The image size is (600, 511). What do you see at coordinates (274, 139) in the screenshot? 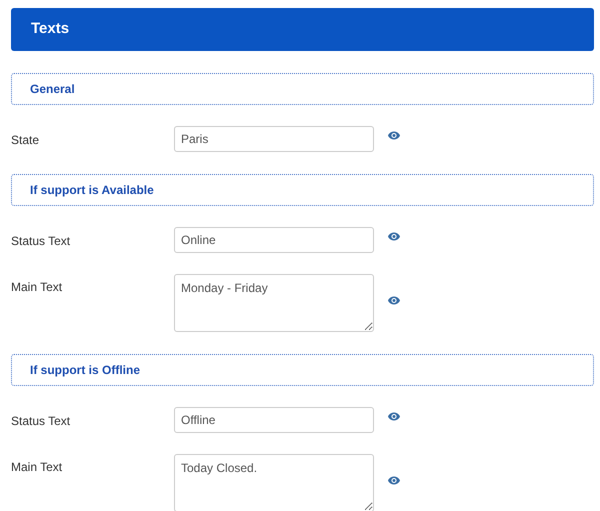
I see `text-field: Paris` at bounding box center [274, 139].